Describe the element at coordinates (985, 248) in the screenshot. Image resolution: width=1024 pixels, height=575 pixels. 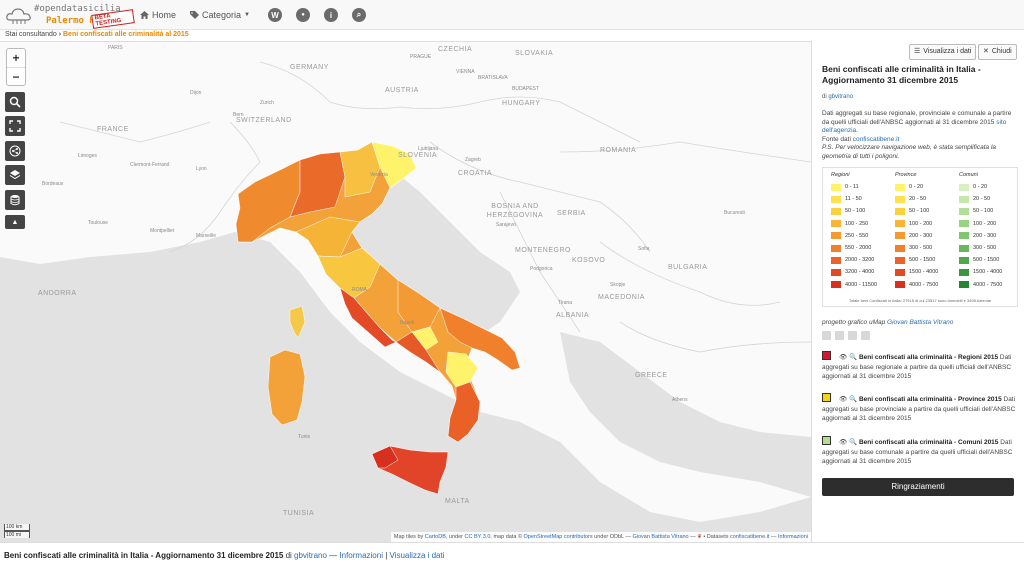
I see `legend-label: 300 - 500` at that location.